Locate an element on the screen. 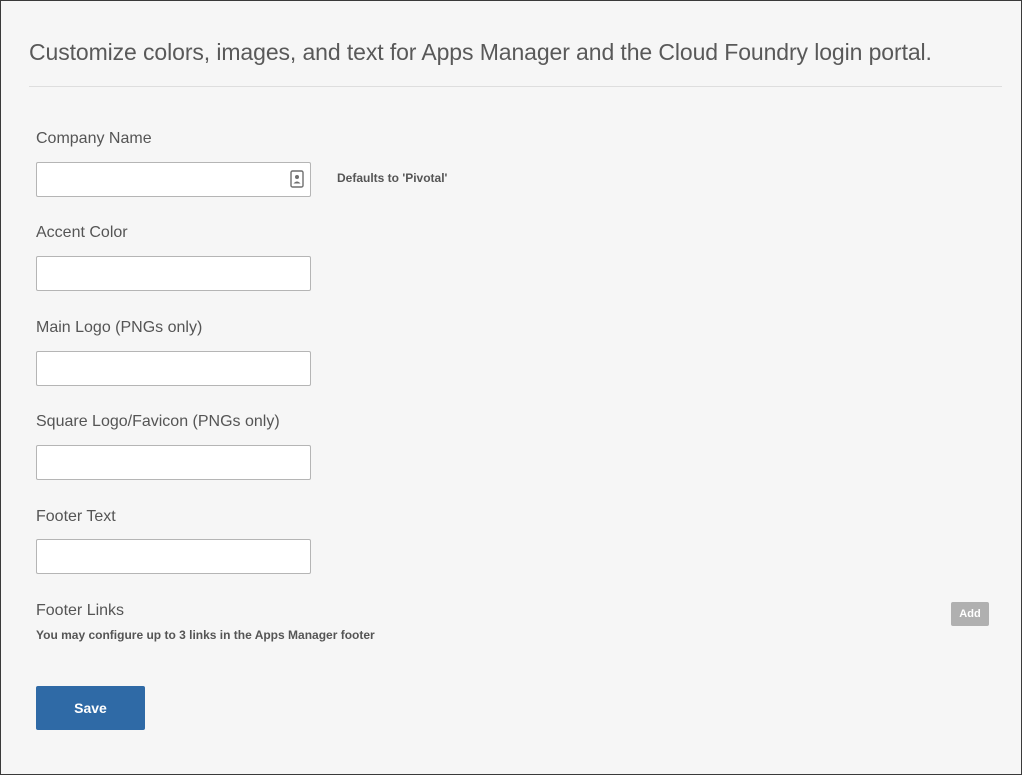 The width and height of the screenshot is (1022, 775). square-logo-input is located at coordinates (173, 462).